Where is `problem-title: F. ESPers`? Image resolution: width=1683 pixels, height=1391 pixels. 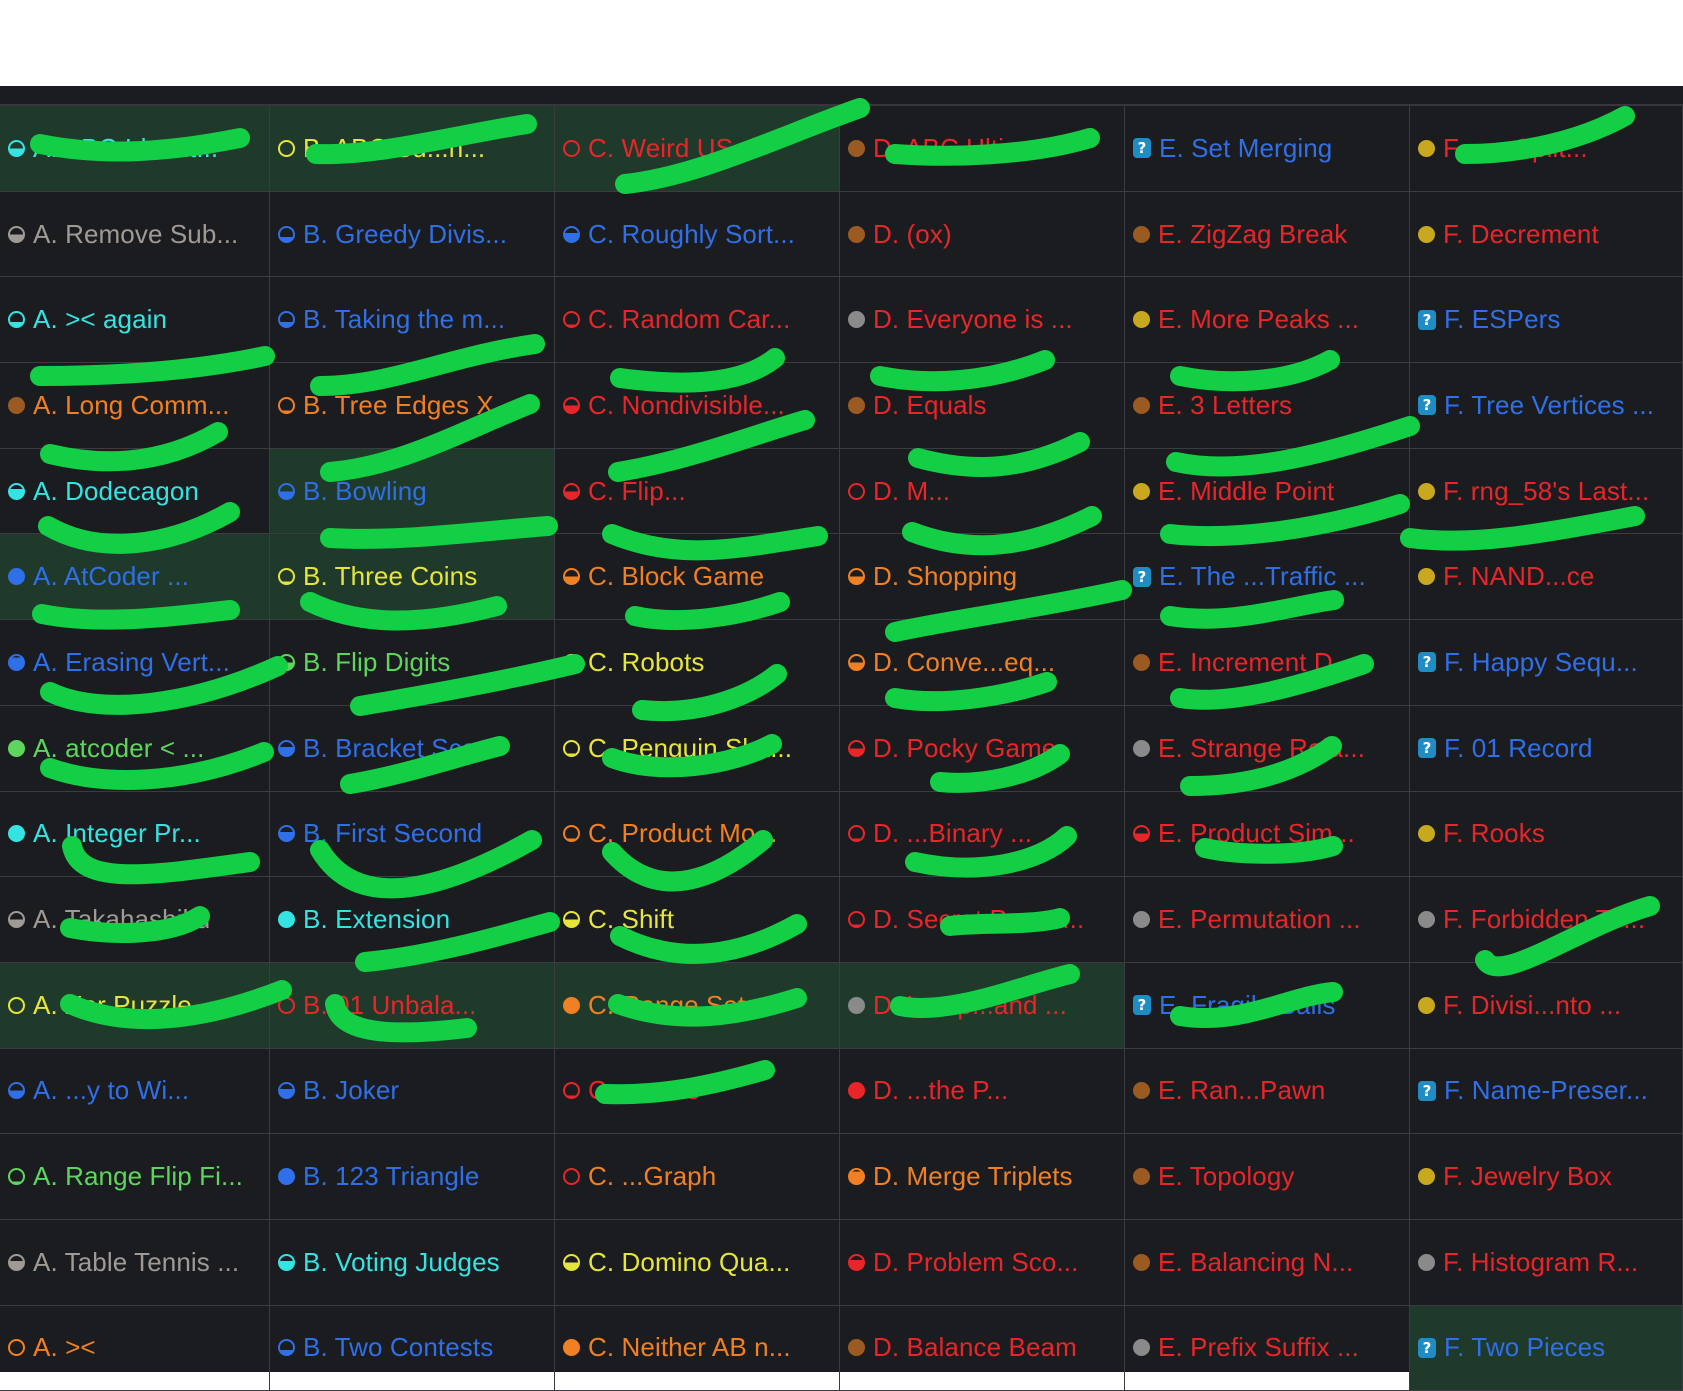 problem-title: F. ESPers is located at coordinates (1502, 319).